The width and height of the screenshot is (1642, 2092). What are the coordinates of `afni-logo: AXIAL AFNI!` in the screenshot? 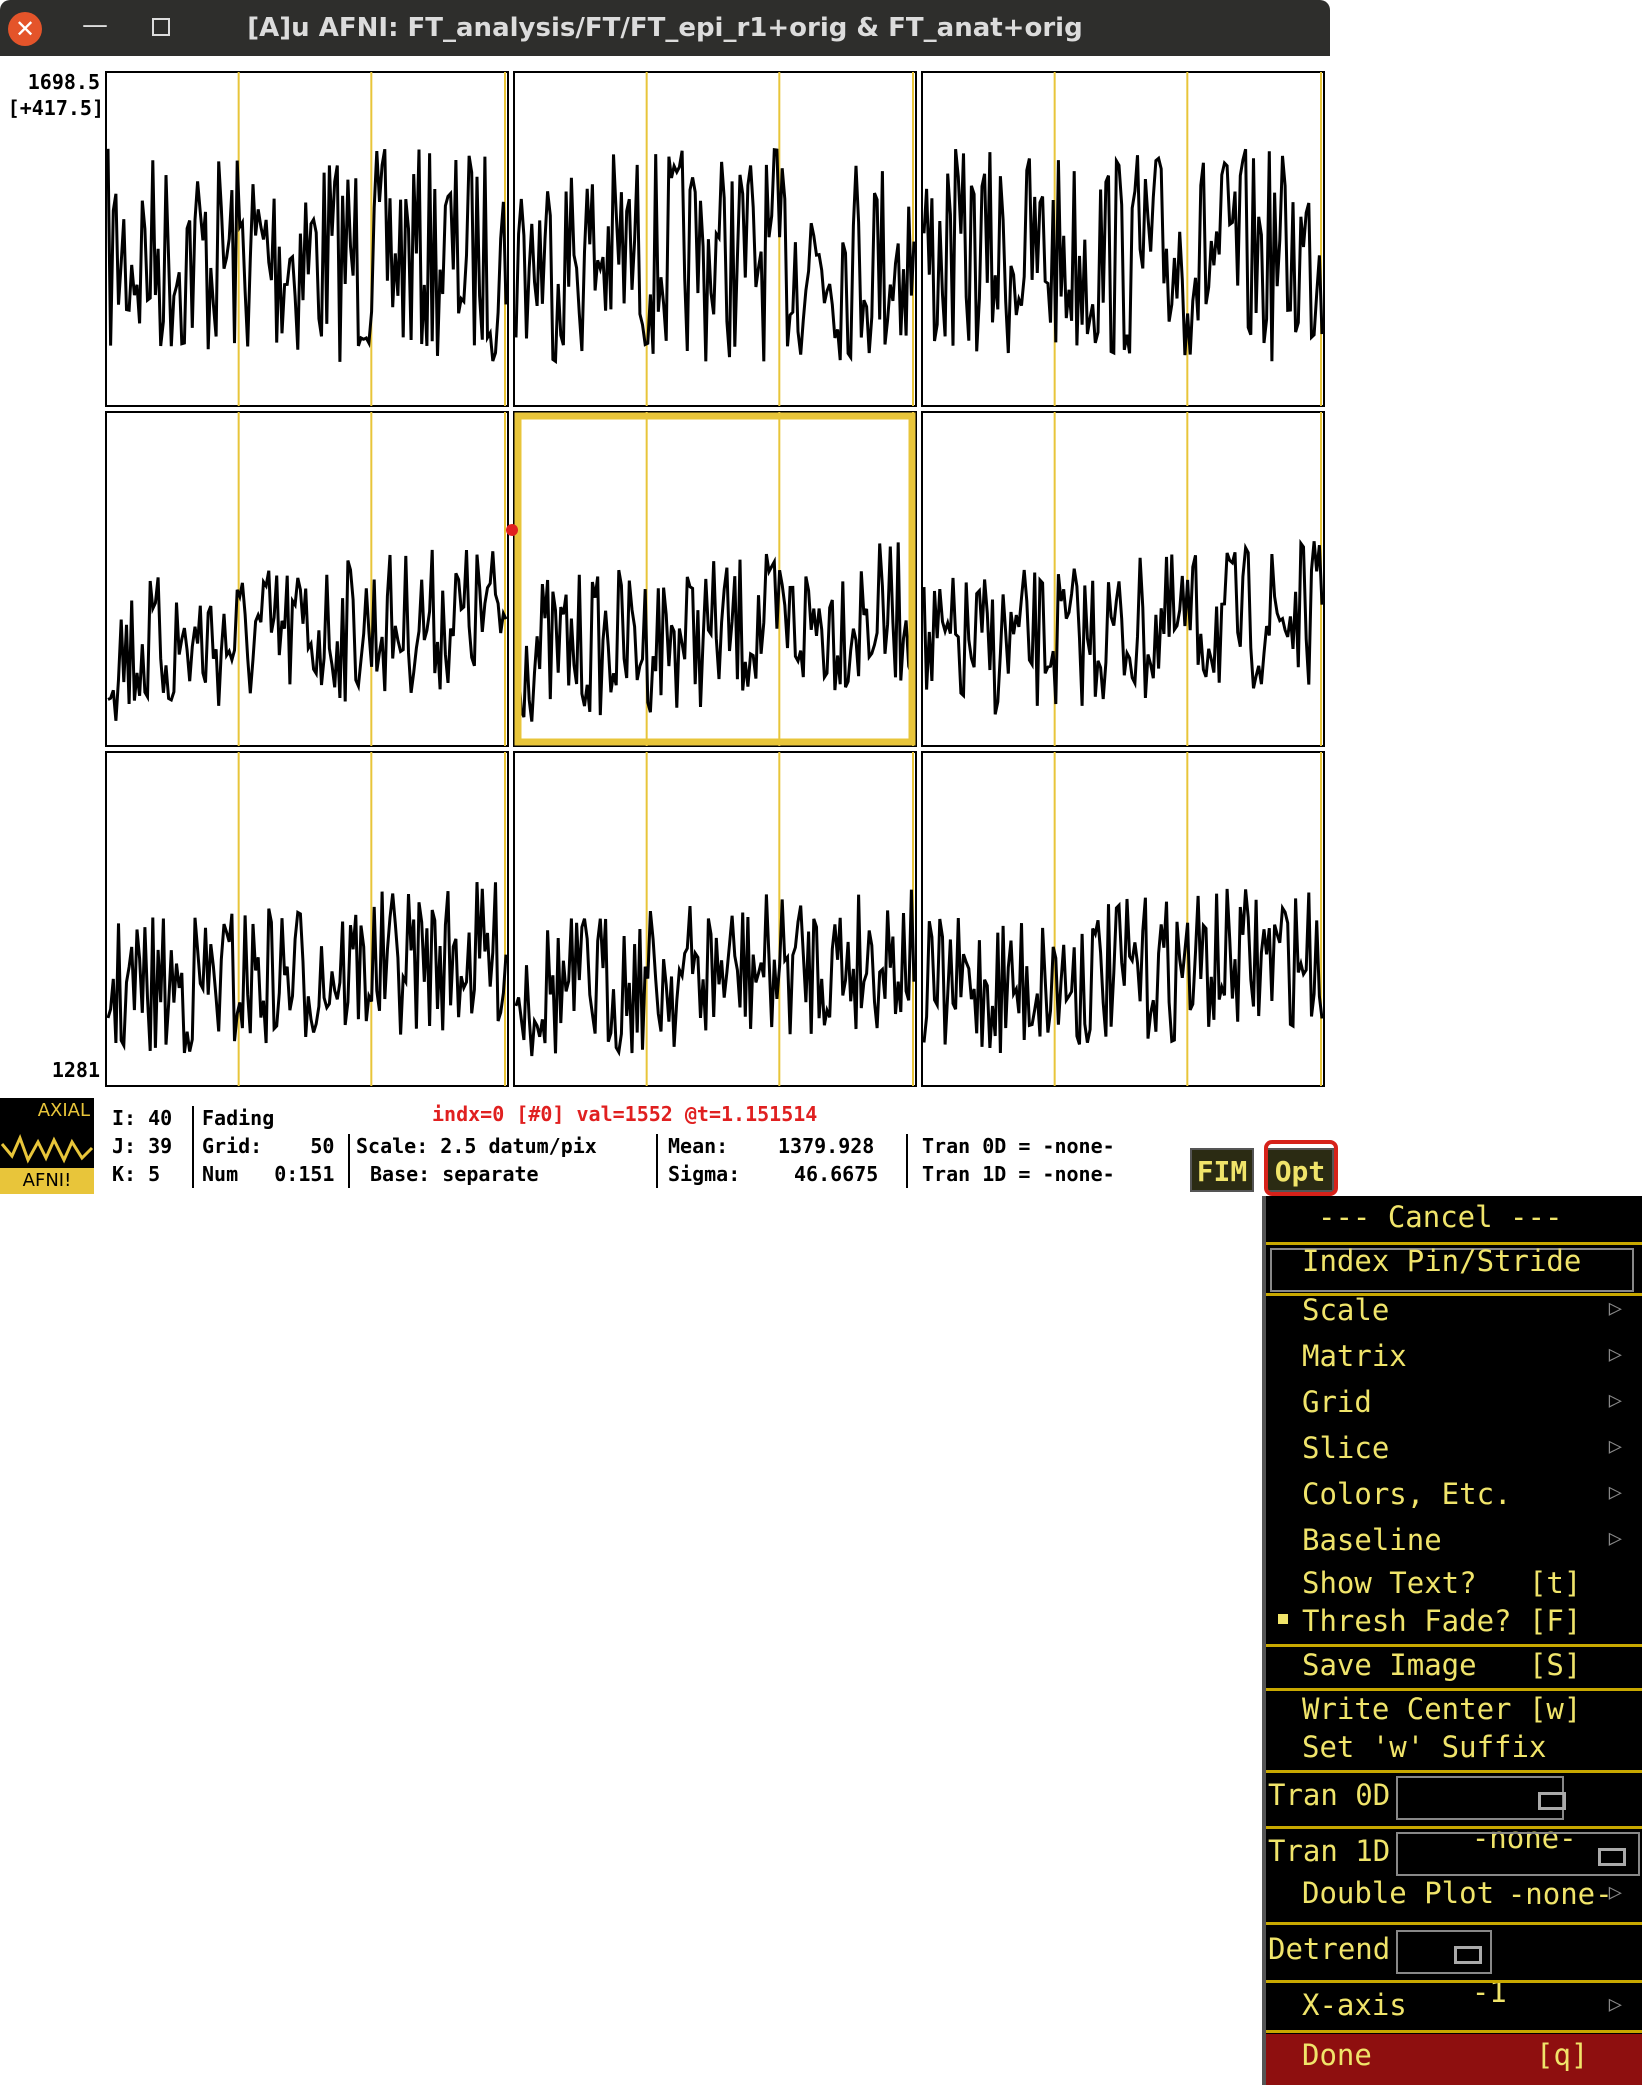 It's located at (47, 1146).